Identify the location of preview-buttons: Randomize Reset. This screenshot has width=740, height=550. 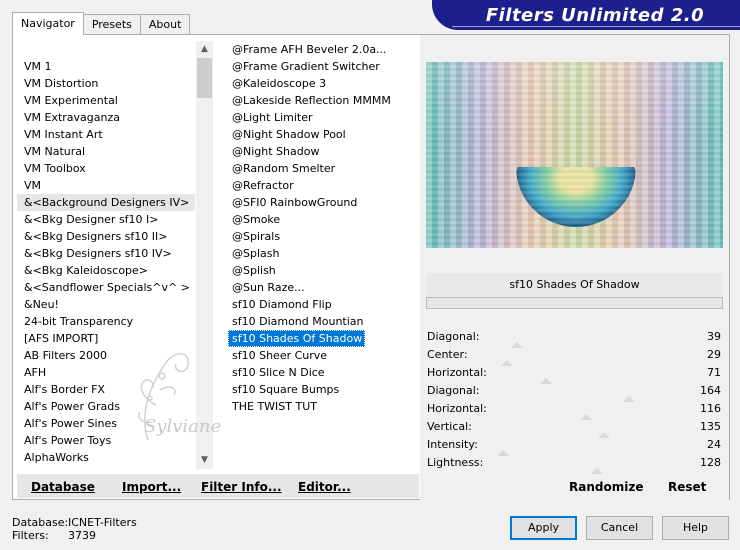
(574, 486).